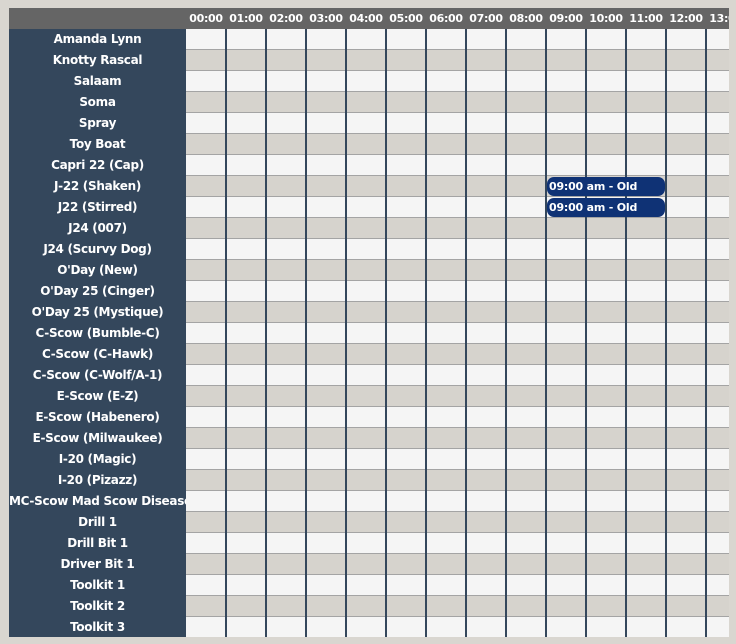 This screenshot has height=644, width=736. What do you see at coordinates (97, 312) in the screenshot?
I see `resource-label: O'Day 25 (Mystique)` at bounding box center [97, 312].